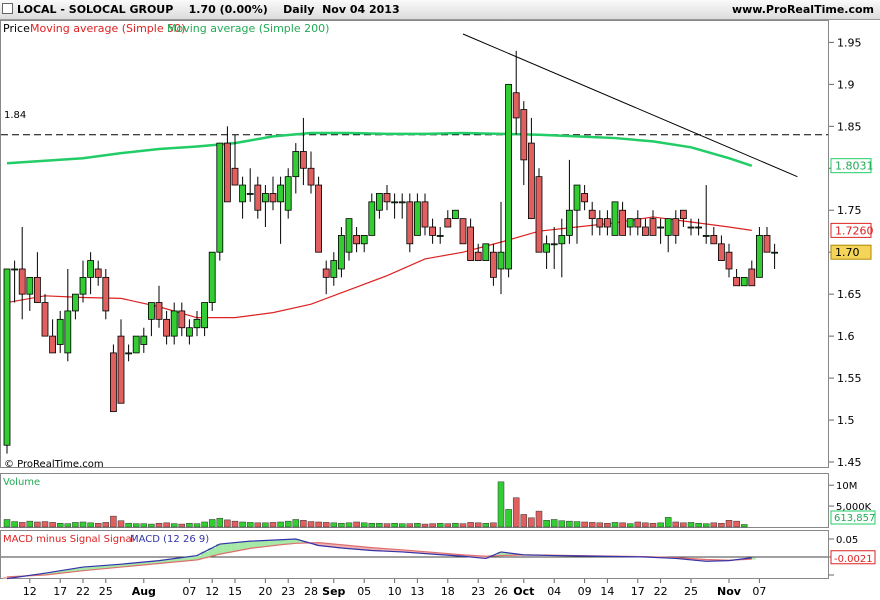 Image resolution: width=880 pixels, height=600 pixels. Describe the element at coordinates (235, 591) in the screenshot. I see `x-tick-label: 15` at that location.